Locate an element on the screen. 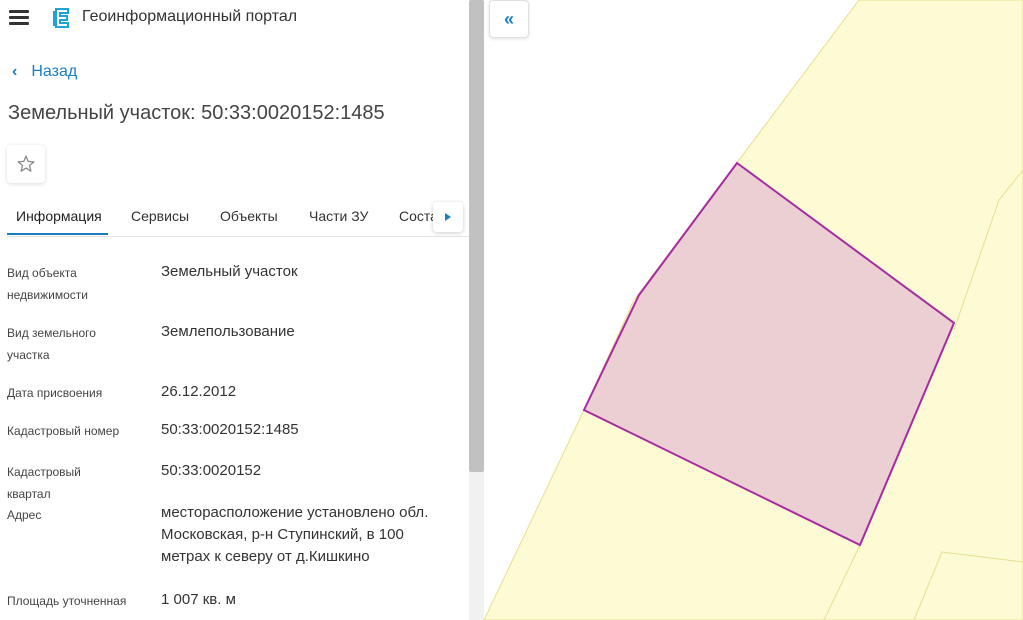 This screenshot has height=620, width=1023. chevron-left-icon: ‹ is located at coordinates (15, 71).